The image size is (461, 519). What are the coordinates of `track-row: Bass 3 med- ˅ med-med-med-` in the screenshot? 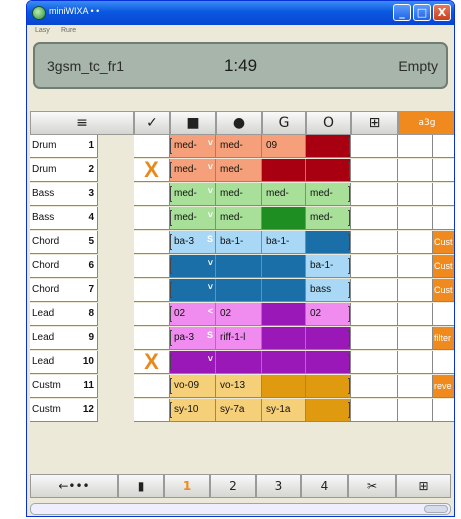 It's located at (242, 194).